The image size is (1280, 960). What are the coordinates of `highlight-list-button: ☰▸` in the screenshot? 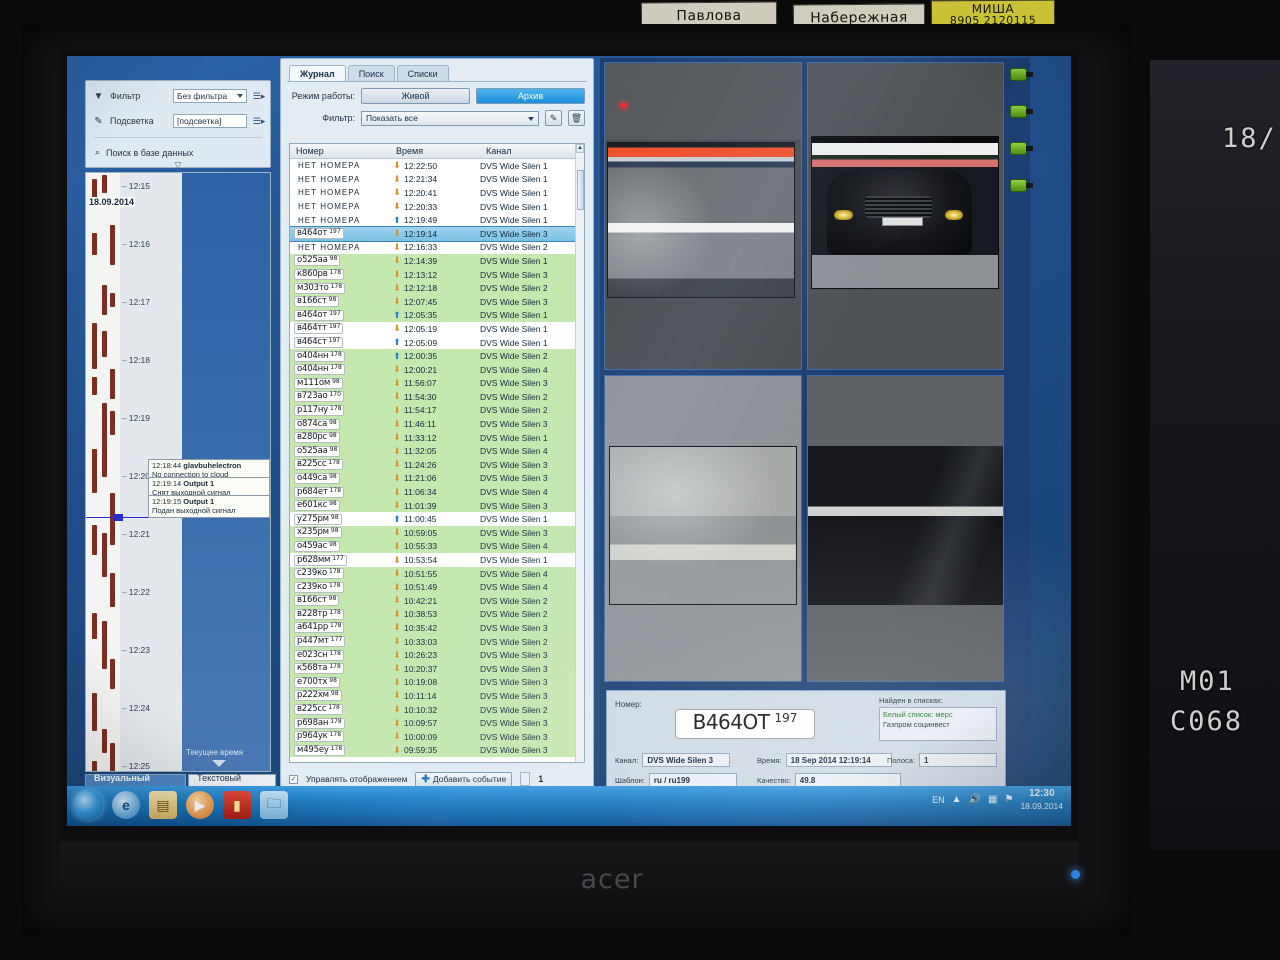 It's located at (259, 121).